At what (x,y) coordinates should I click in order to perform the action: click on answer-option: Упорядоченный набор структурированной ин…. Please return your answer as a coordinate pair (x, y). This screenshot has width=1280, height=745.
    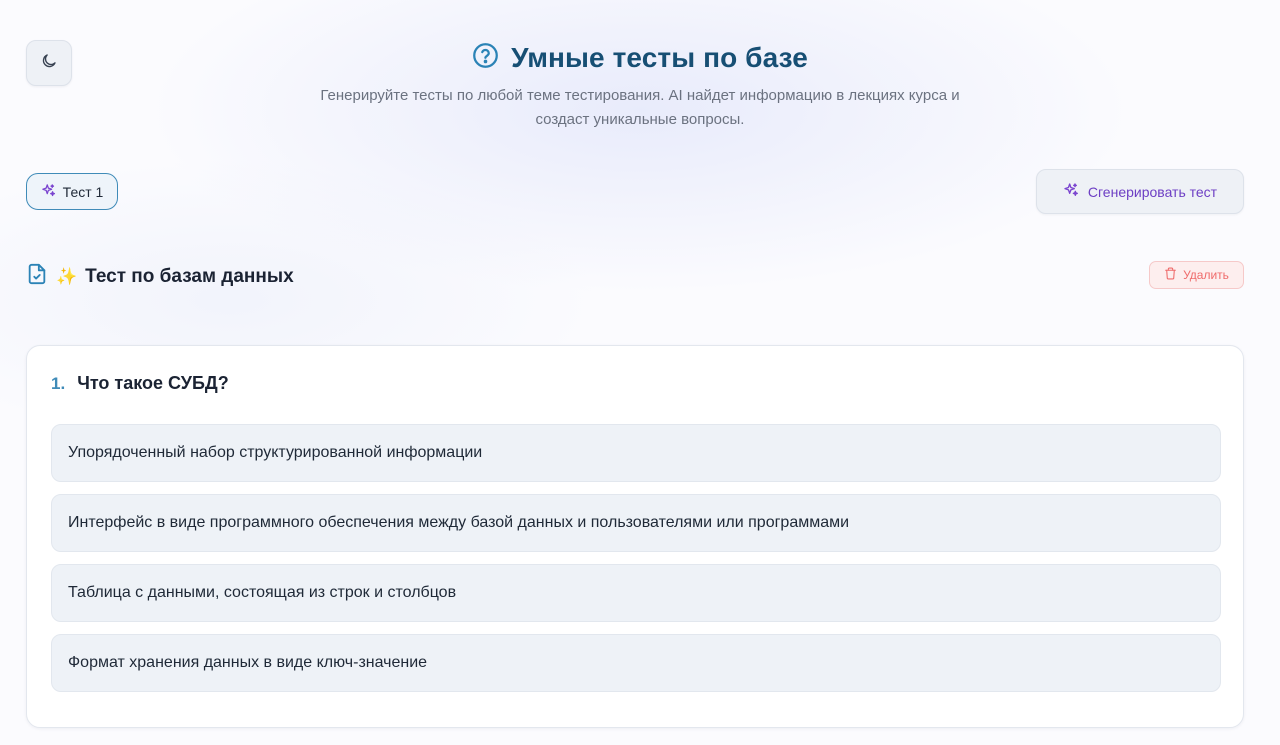
    Looking at the image, I should click on (636, 453).